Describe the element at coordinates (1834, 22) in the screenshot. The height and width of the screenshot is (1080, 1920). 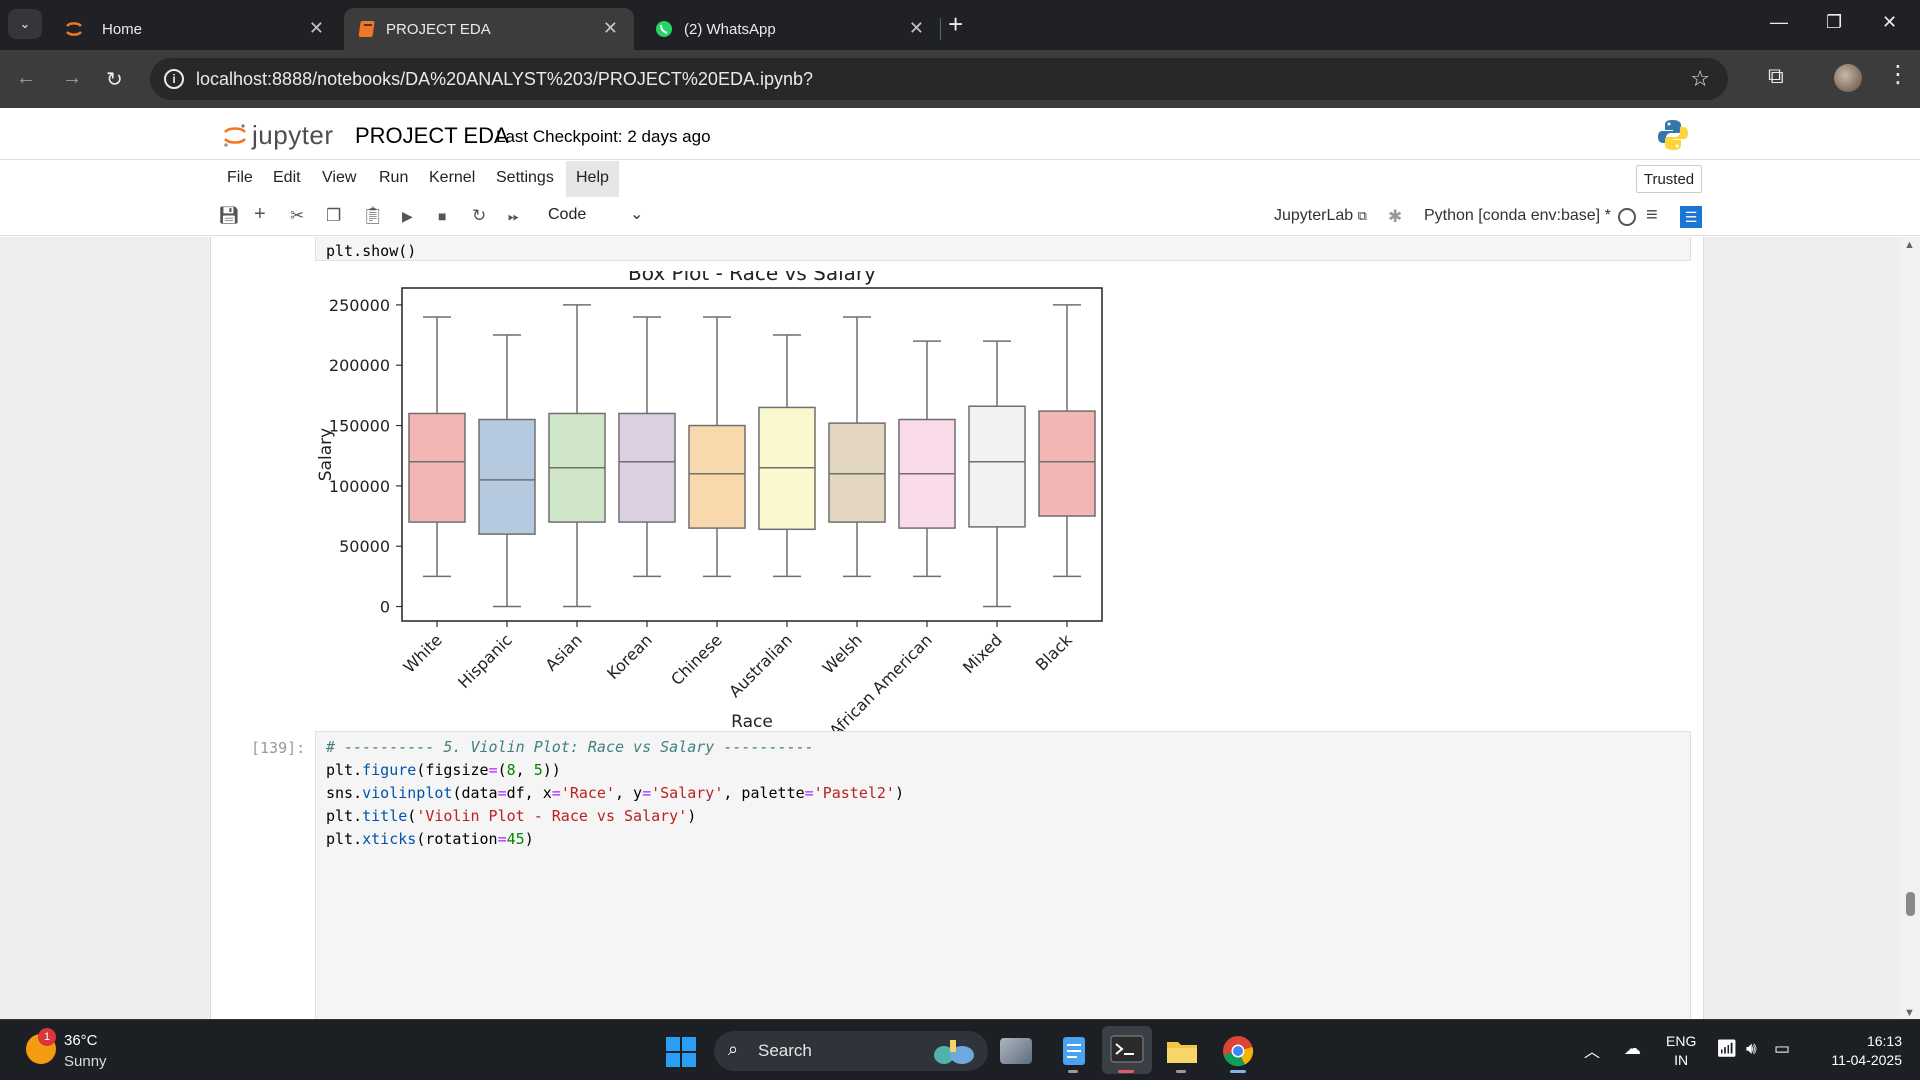
I see `restore-icon: ❐` at that location.